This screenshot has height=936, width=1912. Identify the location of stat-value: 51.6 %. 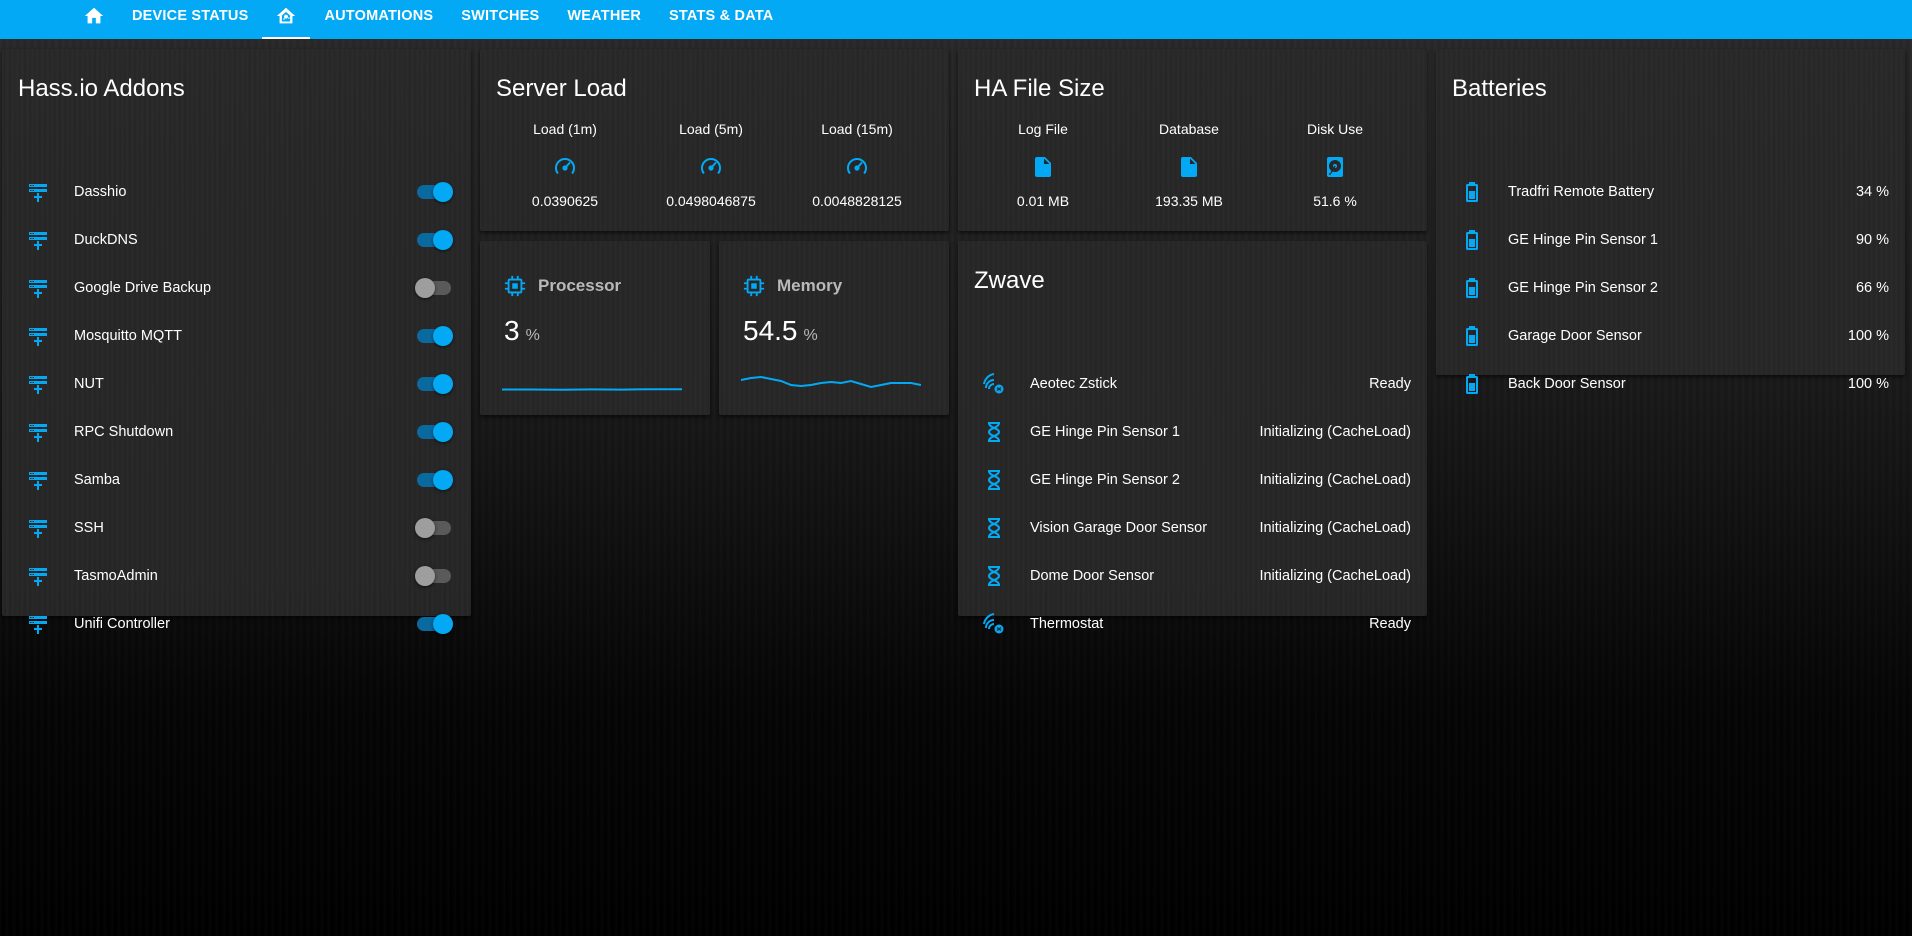
(1335, 201).